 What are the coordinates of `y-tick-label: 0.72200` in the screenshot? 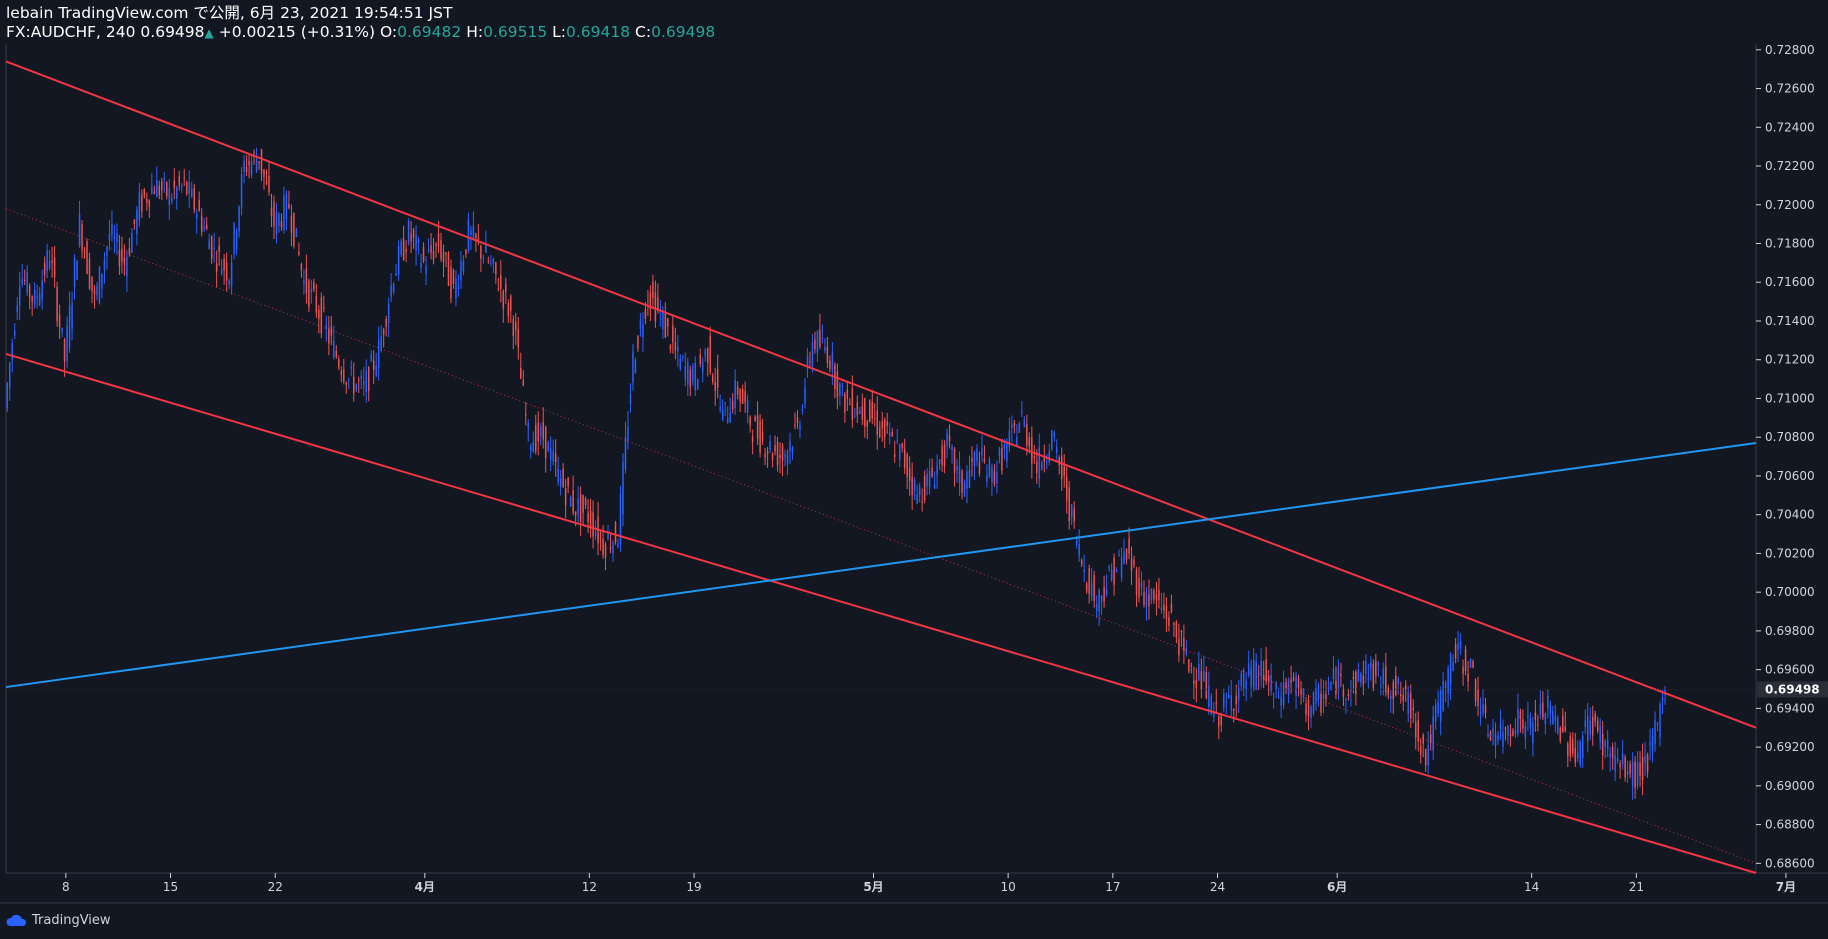 It's located at (1790, 166).